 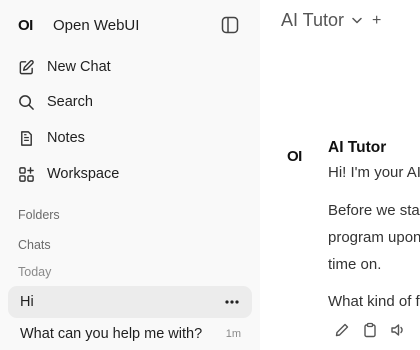 What do you see at coordinates (79, 67) in the screenshot?
I see `new-chat-label: New Chat` at bounding box center [79, 67].